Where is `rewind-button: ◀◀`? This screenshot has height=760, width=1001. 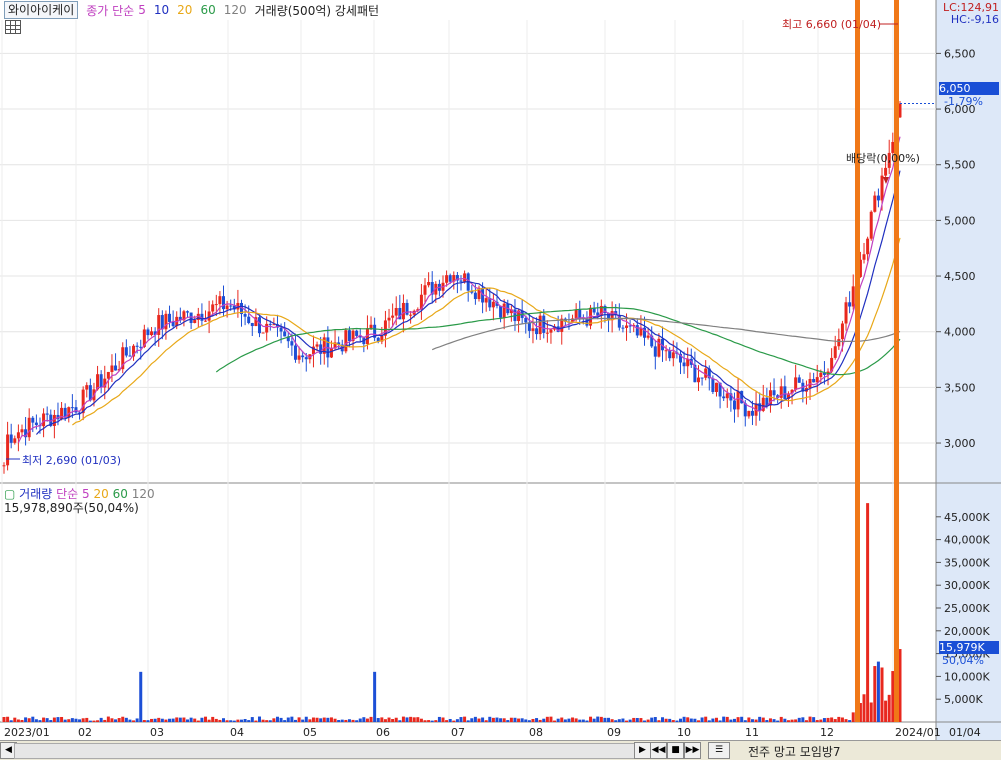 rewind-button: ◀◀ is located at coordinates (658, 750).